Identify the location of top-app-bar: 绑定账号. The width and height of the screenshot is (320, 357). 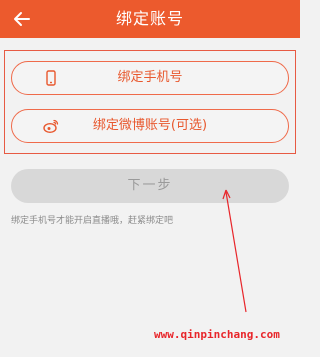
(150, 19).